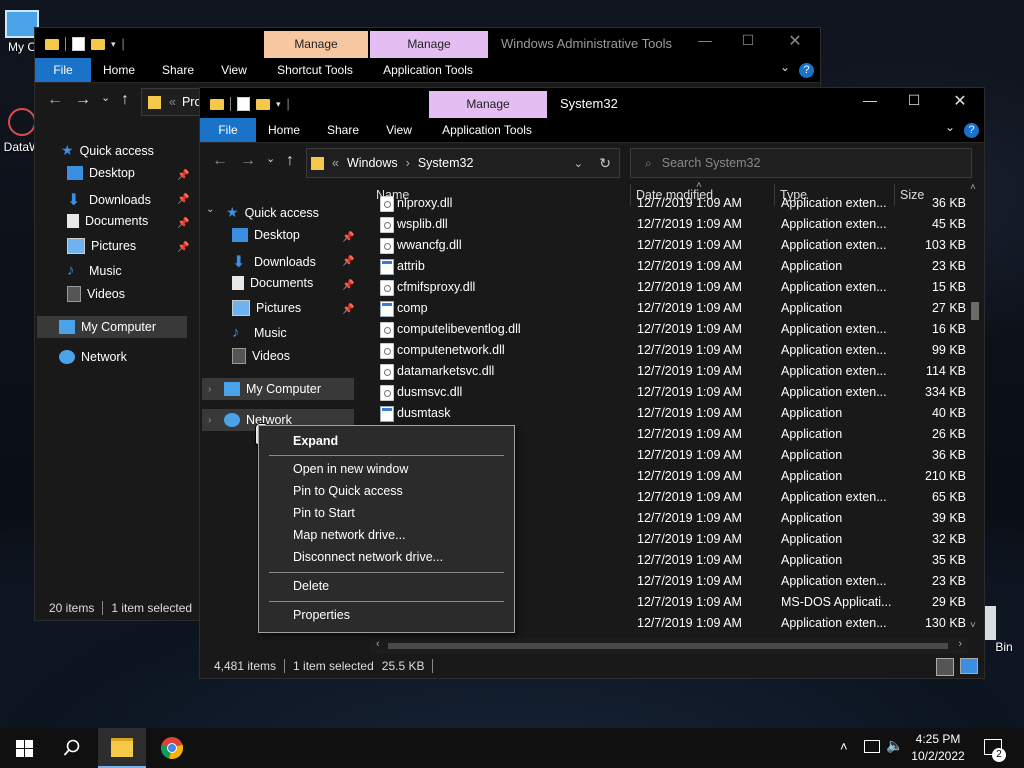  Describe the element at coordinates (315, 441) in the screenshot. I see `menu-item-expand: Expand` at that location.